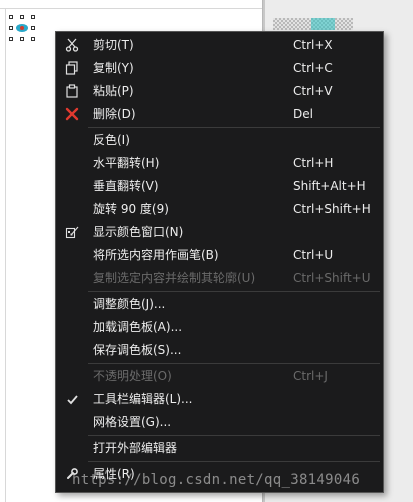 This screenshot has height=502, width=413. What do you see at coordinates (219, 114) in the screenshot?
I see `menu-item-delete: 删除(D) Del` at bounding box center [219, 114].